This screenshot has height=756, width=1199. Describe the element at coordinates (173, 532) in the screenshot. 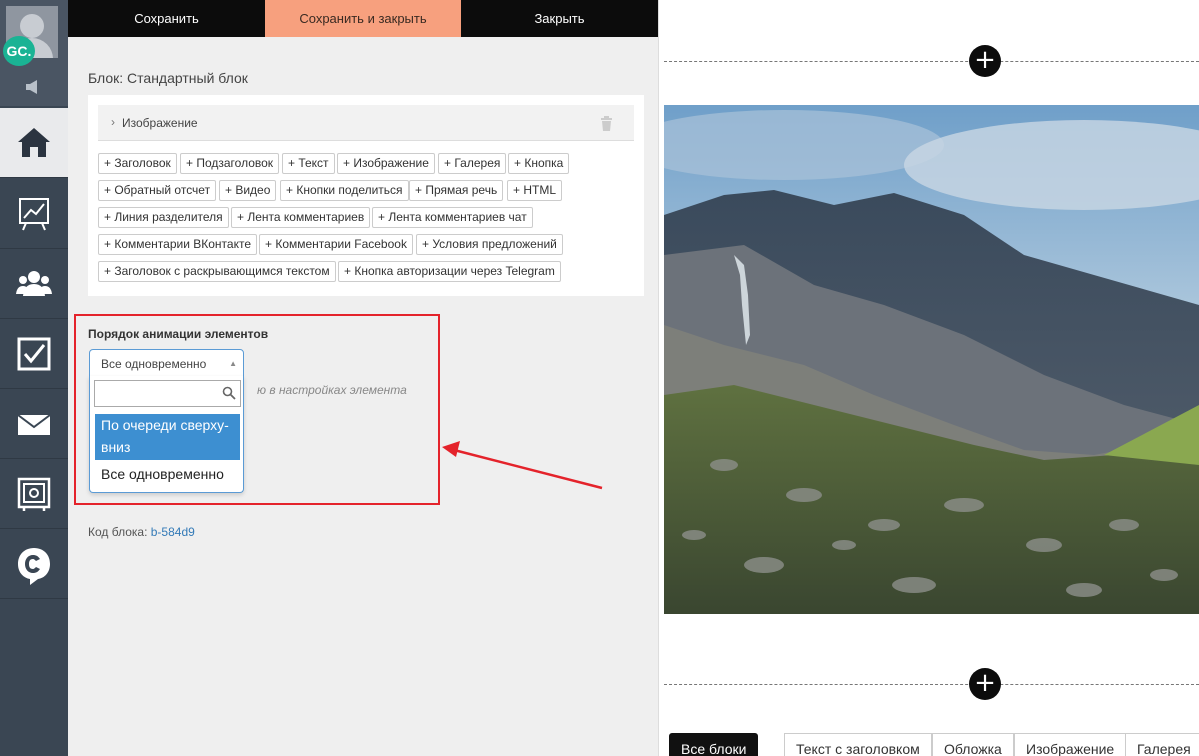

I see `block-code-value: b-584d9` at that location.